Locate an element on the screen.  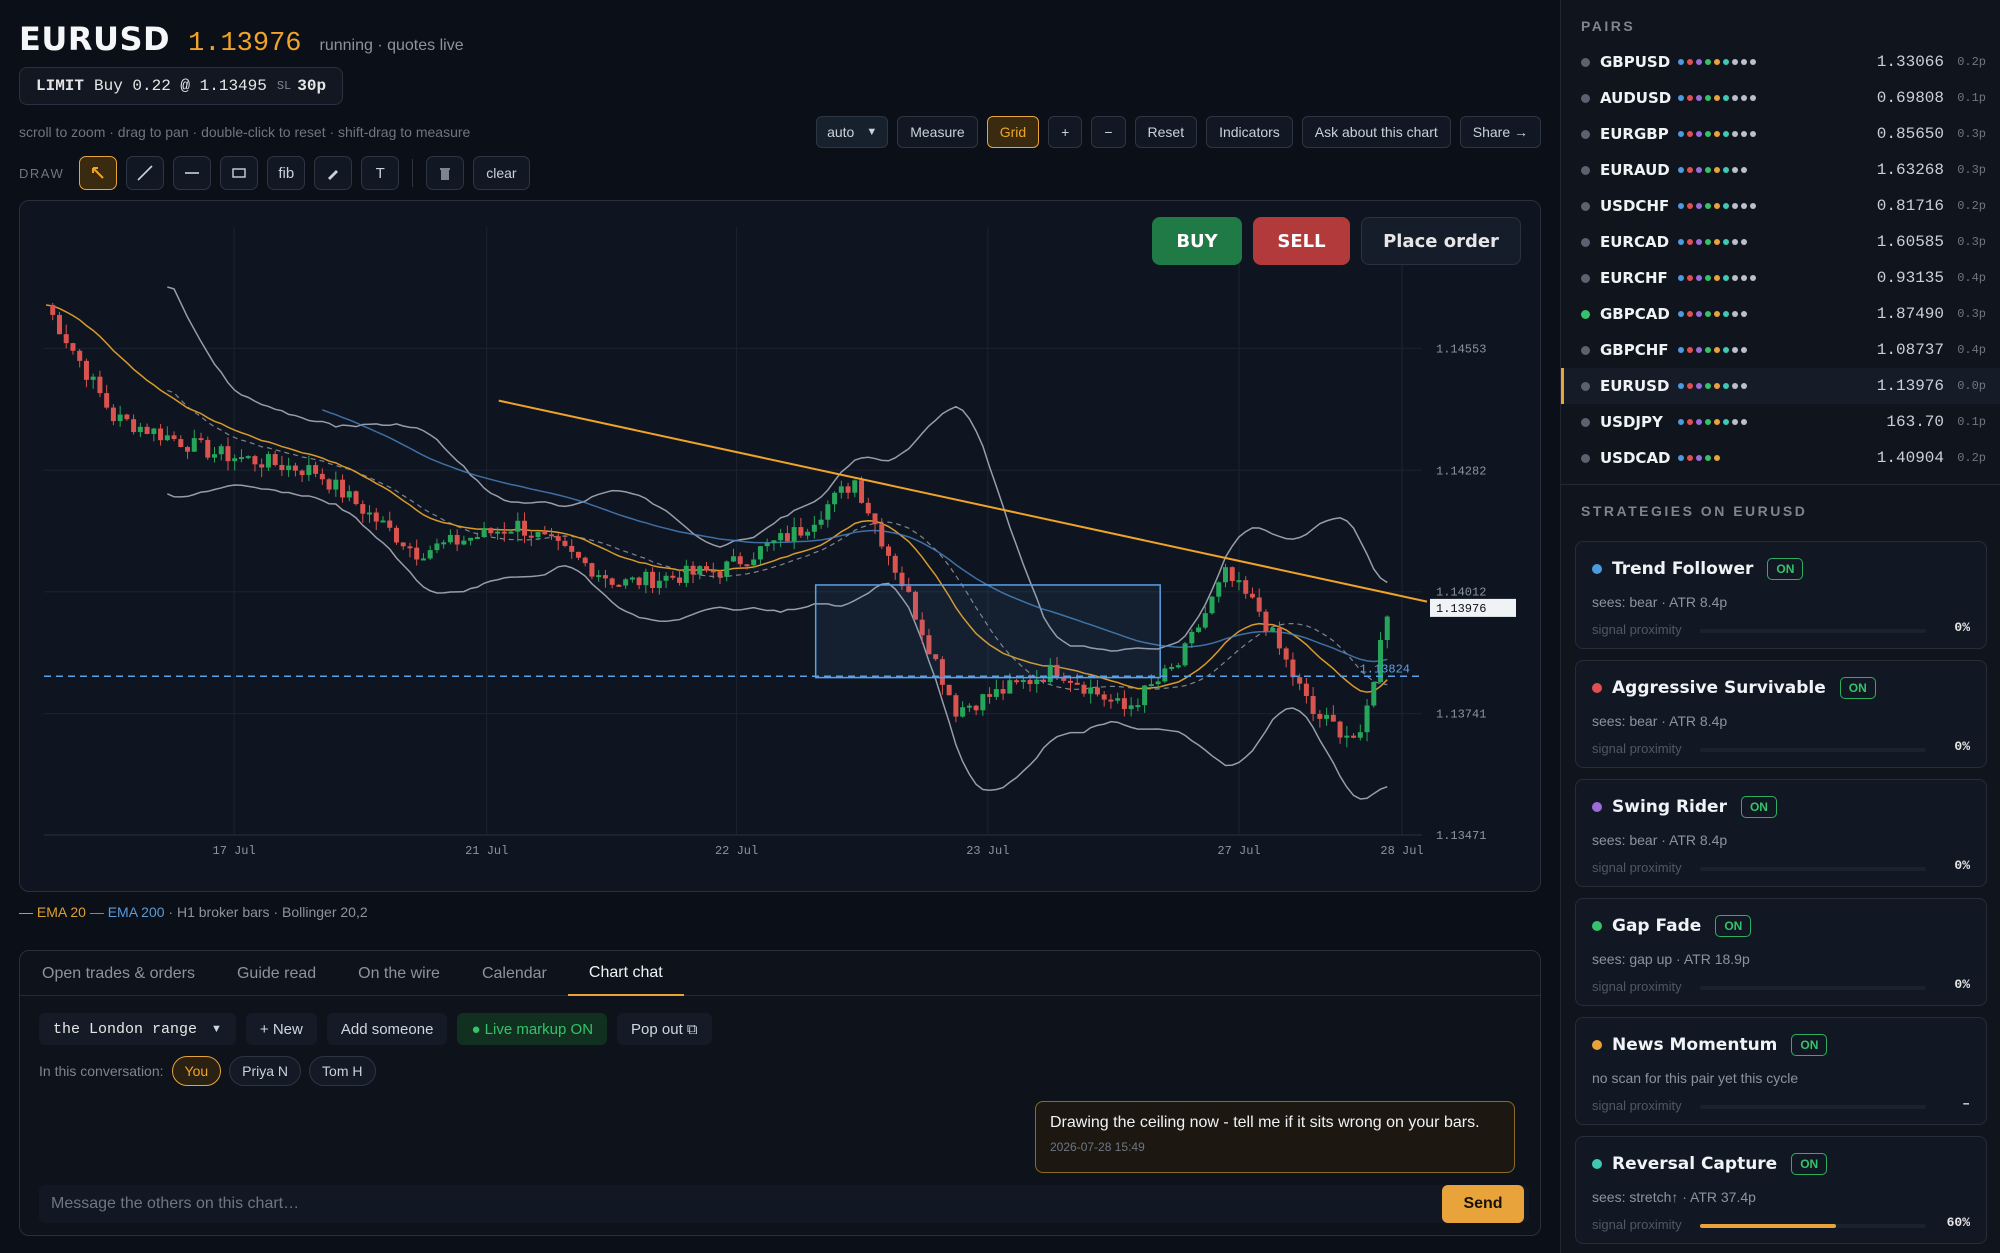
tab-open-trades: Open trades & orders is located at coordinates (129, 973).